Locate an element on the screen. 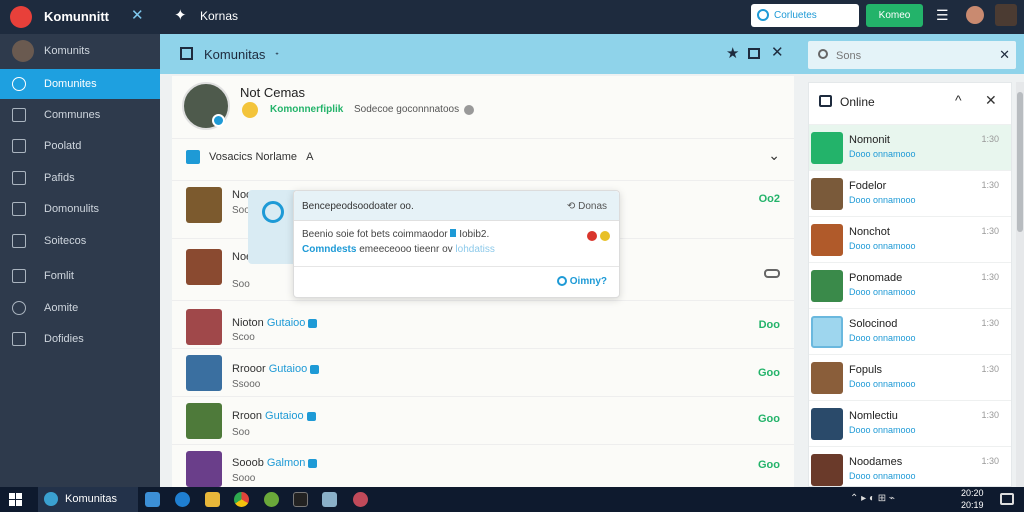 This screenshot has width=1024, height=512. top-search-placeholder: Corluetes is located at coordinates (795, 15).